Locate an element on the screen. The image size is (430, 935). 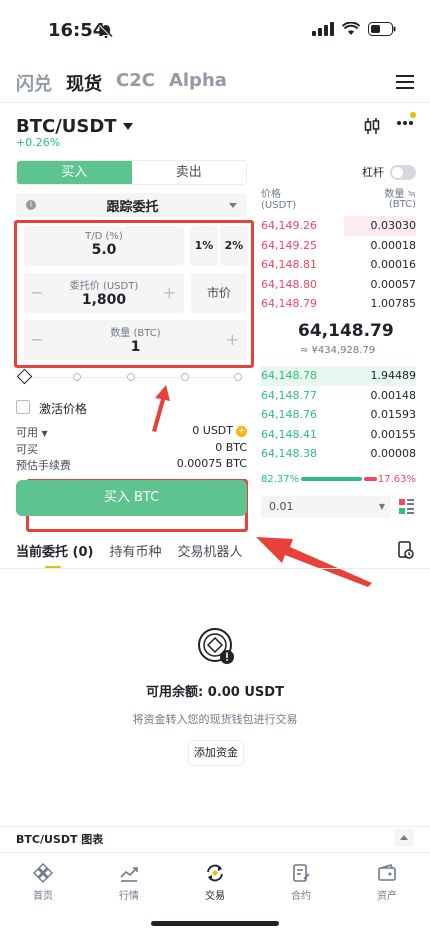
nav-home-label: 首页 is located at coordinates (43, 896).